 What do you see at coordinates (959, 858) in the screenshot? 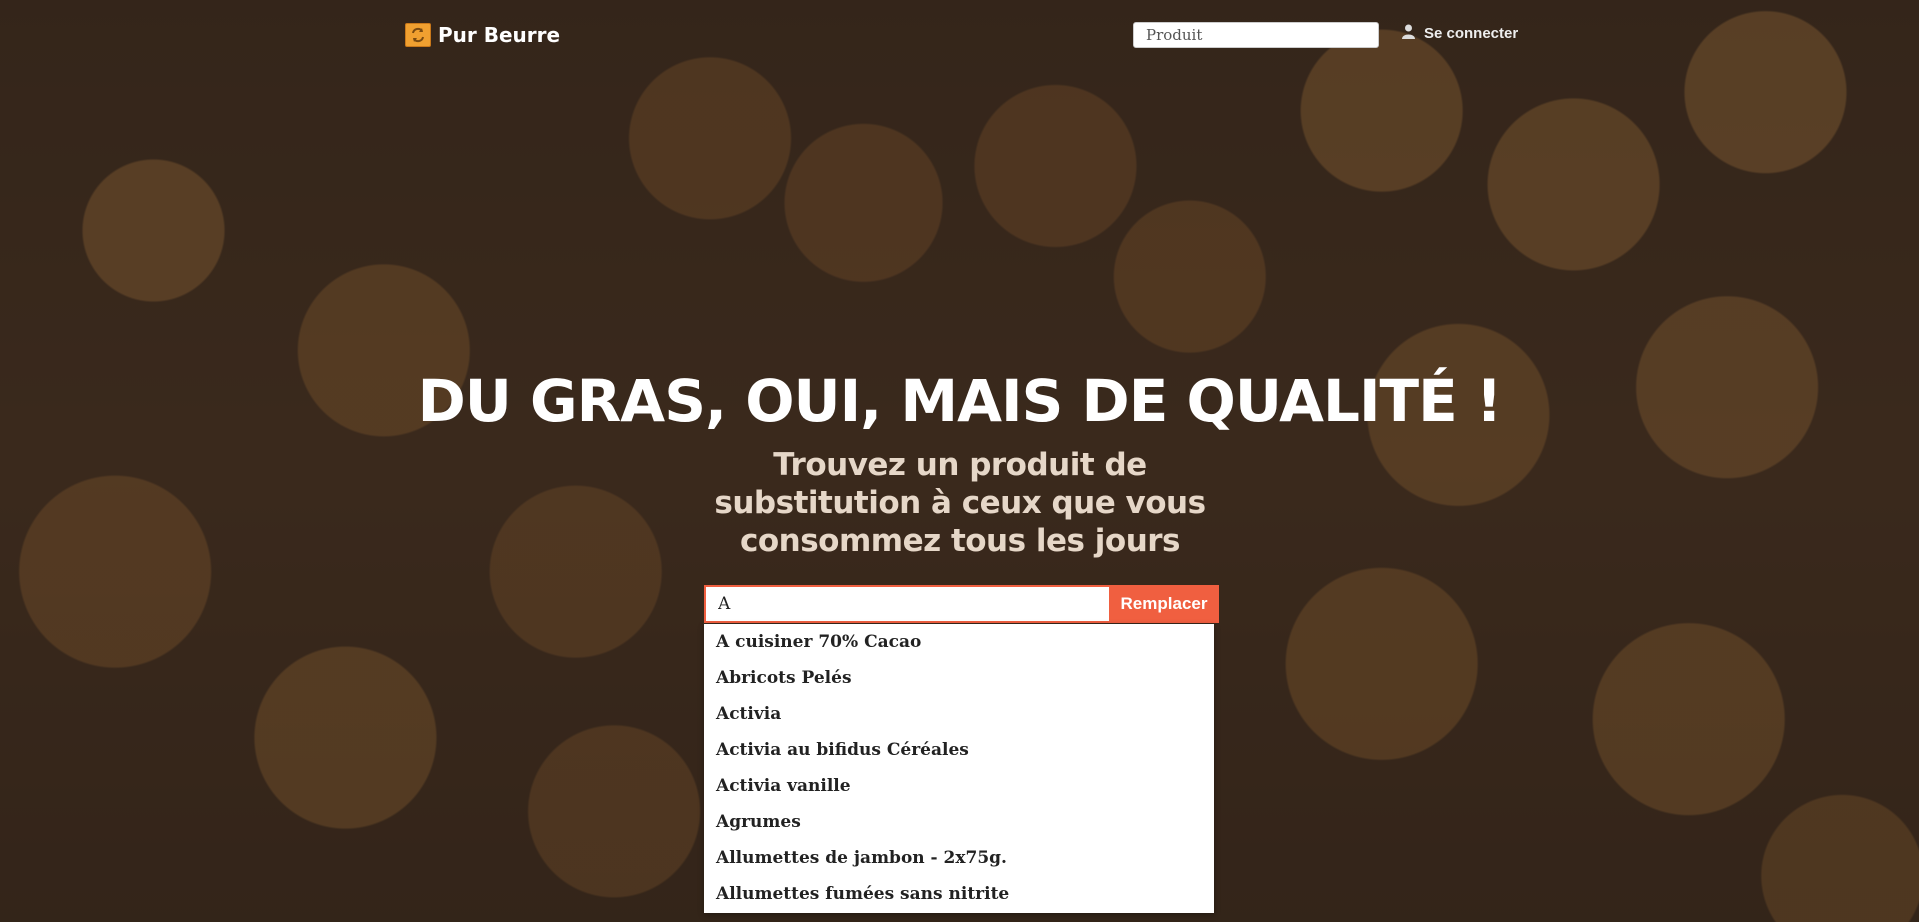
I see `suggestion-item: Allumettes de jambon - 2x75g.` at bounding box center [959, 858].